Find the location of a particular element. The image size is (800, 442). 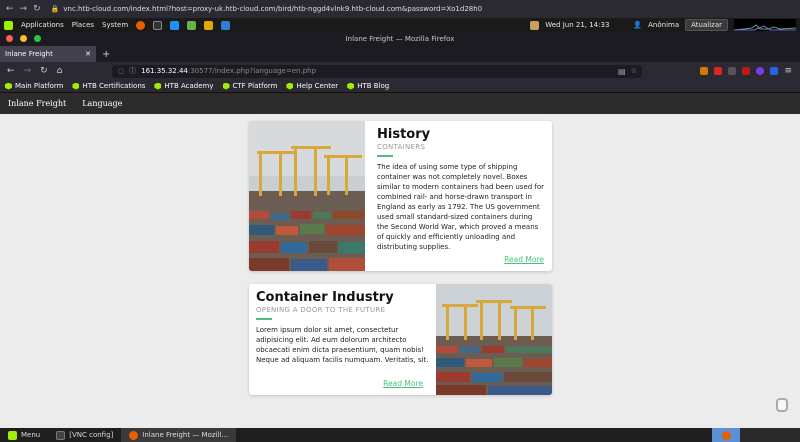

firefox-title-bar: Inlane Freight — Mozilla Firefox is located at coordinates (400, 38).